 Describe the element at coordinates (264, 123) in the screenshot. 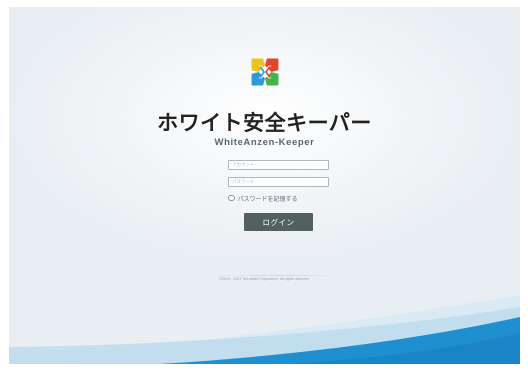

I see `app-title: ホワイト安全キーパー` at that location.